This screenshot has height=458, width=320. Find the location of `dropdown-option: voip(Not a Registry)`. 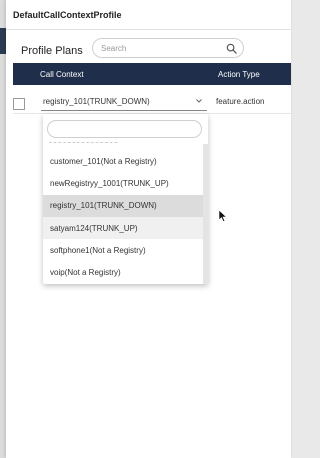

dropdown-option: voip(Not a Registry) is located at coordinates (123, 272).